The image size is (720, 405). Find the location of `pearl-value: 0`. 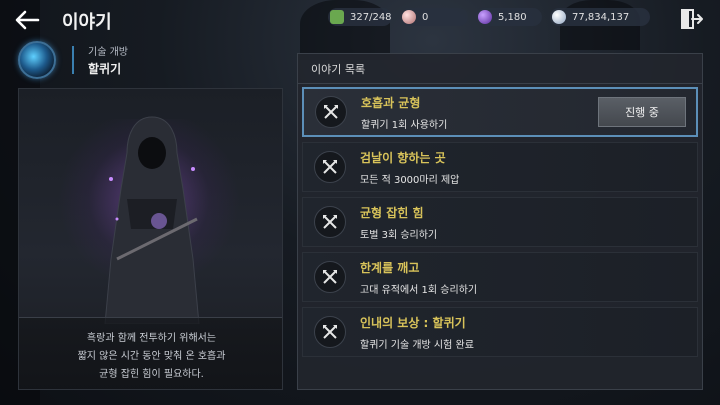

pearl-value: 0 is located at coordinates (425, 17).